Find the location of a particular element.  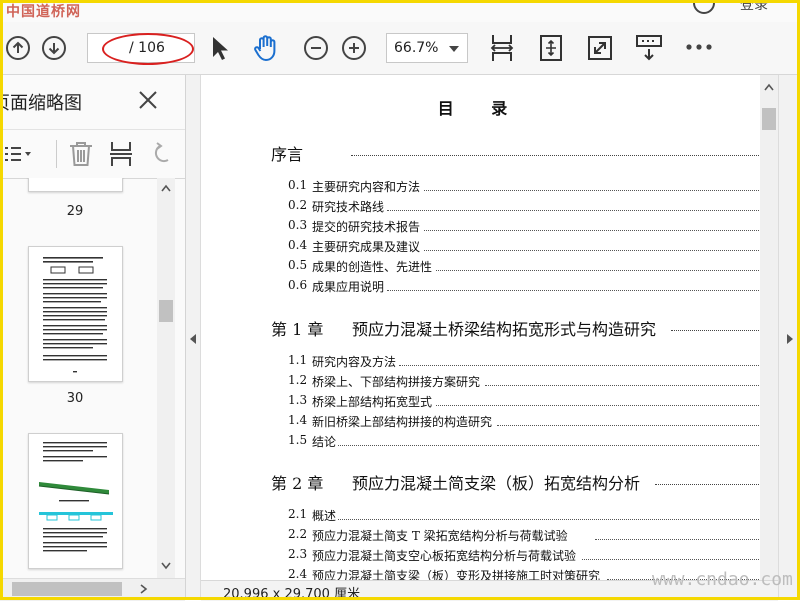

toc-chapter: 第 2 章 预应力混凝土简支梁（板）拓宽结构分析 is located at coordinates (515, 481).